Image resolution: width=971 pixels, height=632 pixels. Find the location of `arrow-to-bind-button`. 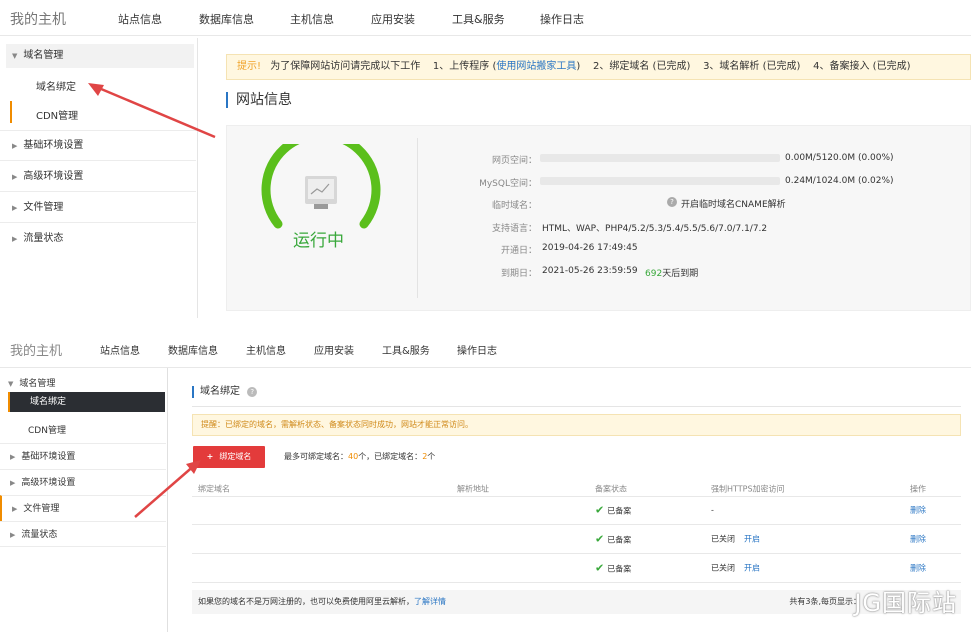

arrow-to-bind-button is located at coordinates (165, 490).